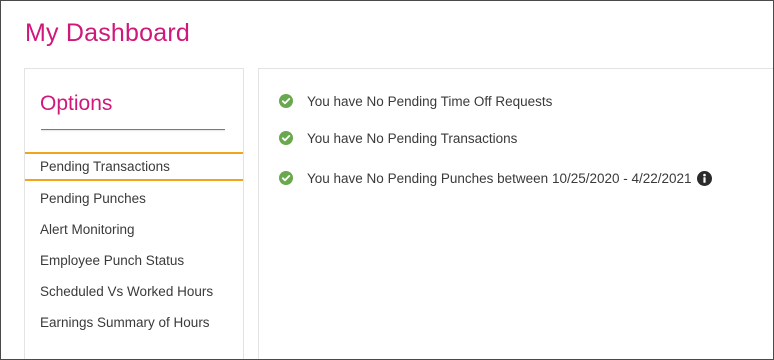 Image resolution: width=774 pixels, height=360 pixels. What do you see at coordinates (76, 103) in the screenshot?
I see `options-title: Options` at bounding box center [76, 103].